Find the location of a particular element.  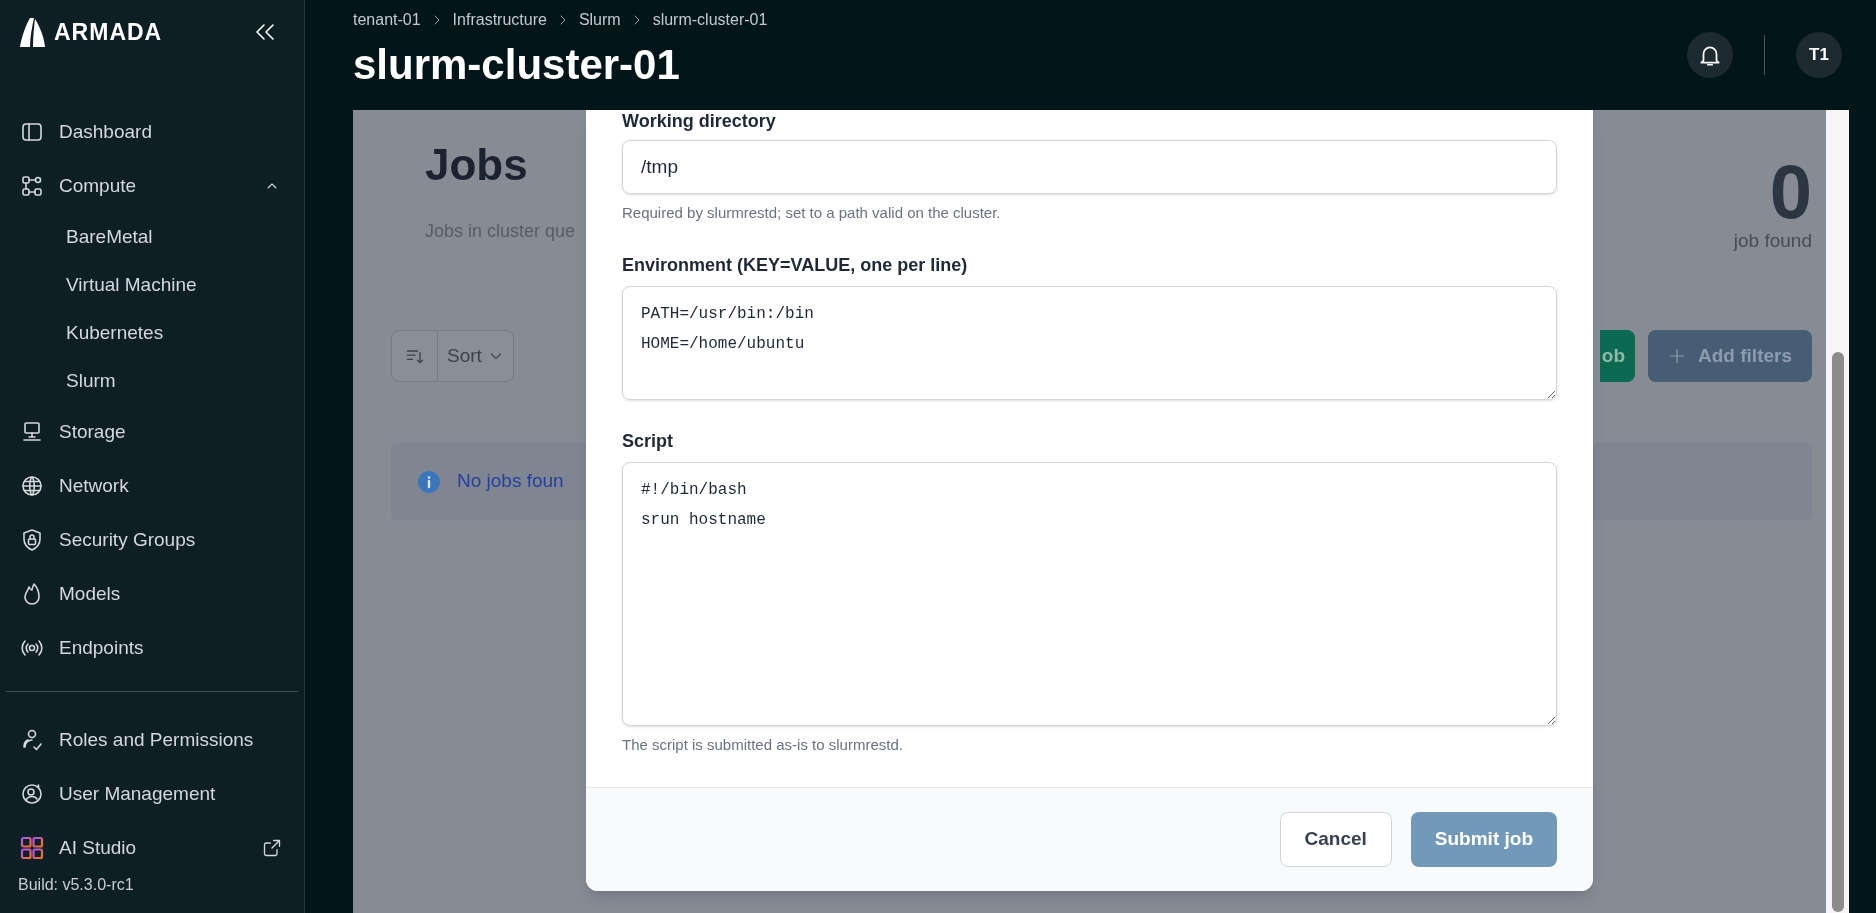

plus-icon is located at coordinates (1677, 356).